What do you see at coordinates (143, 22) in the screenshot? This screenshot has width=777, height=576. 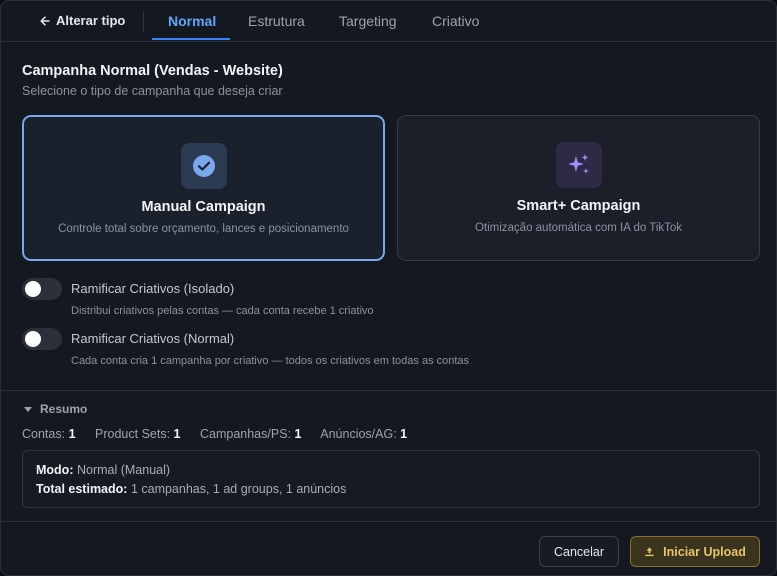 I see `tab-separator` at bounding box center [143, 22].